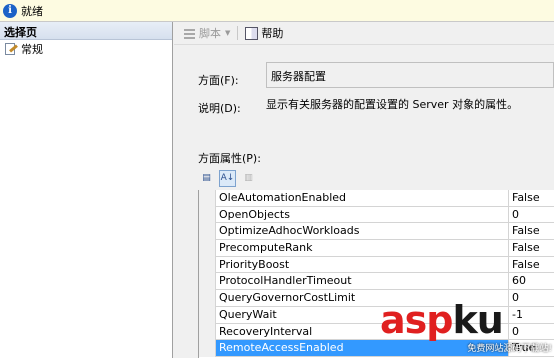 The height and width of the screenshot is (358, 554). Describe the element at coordinates (362, 198) in the screenshot. I see `property-name: OleAutomationEnabled` at that location.